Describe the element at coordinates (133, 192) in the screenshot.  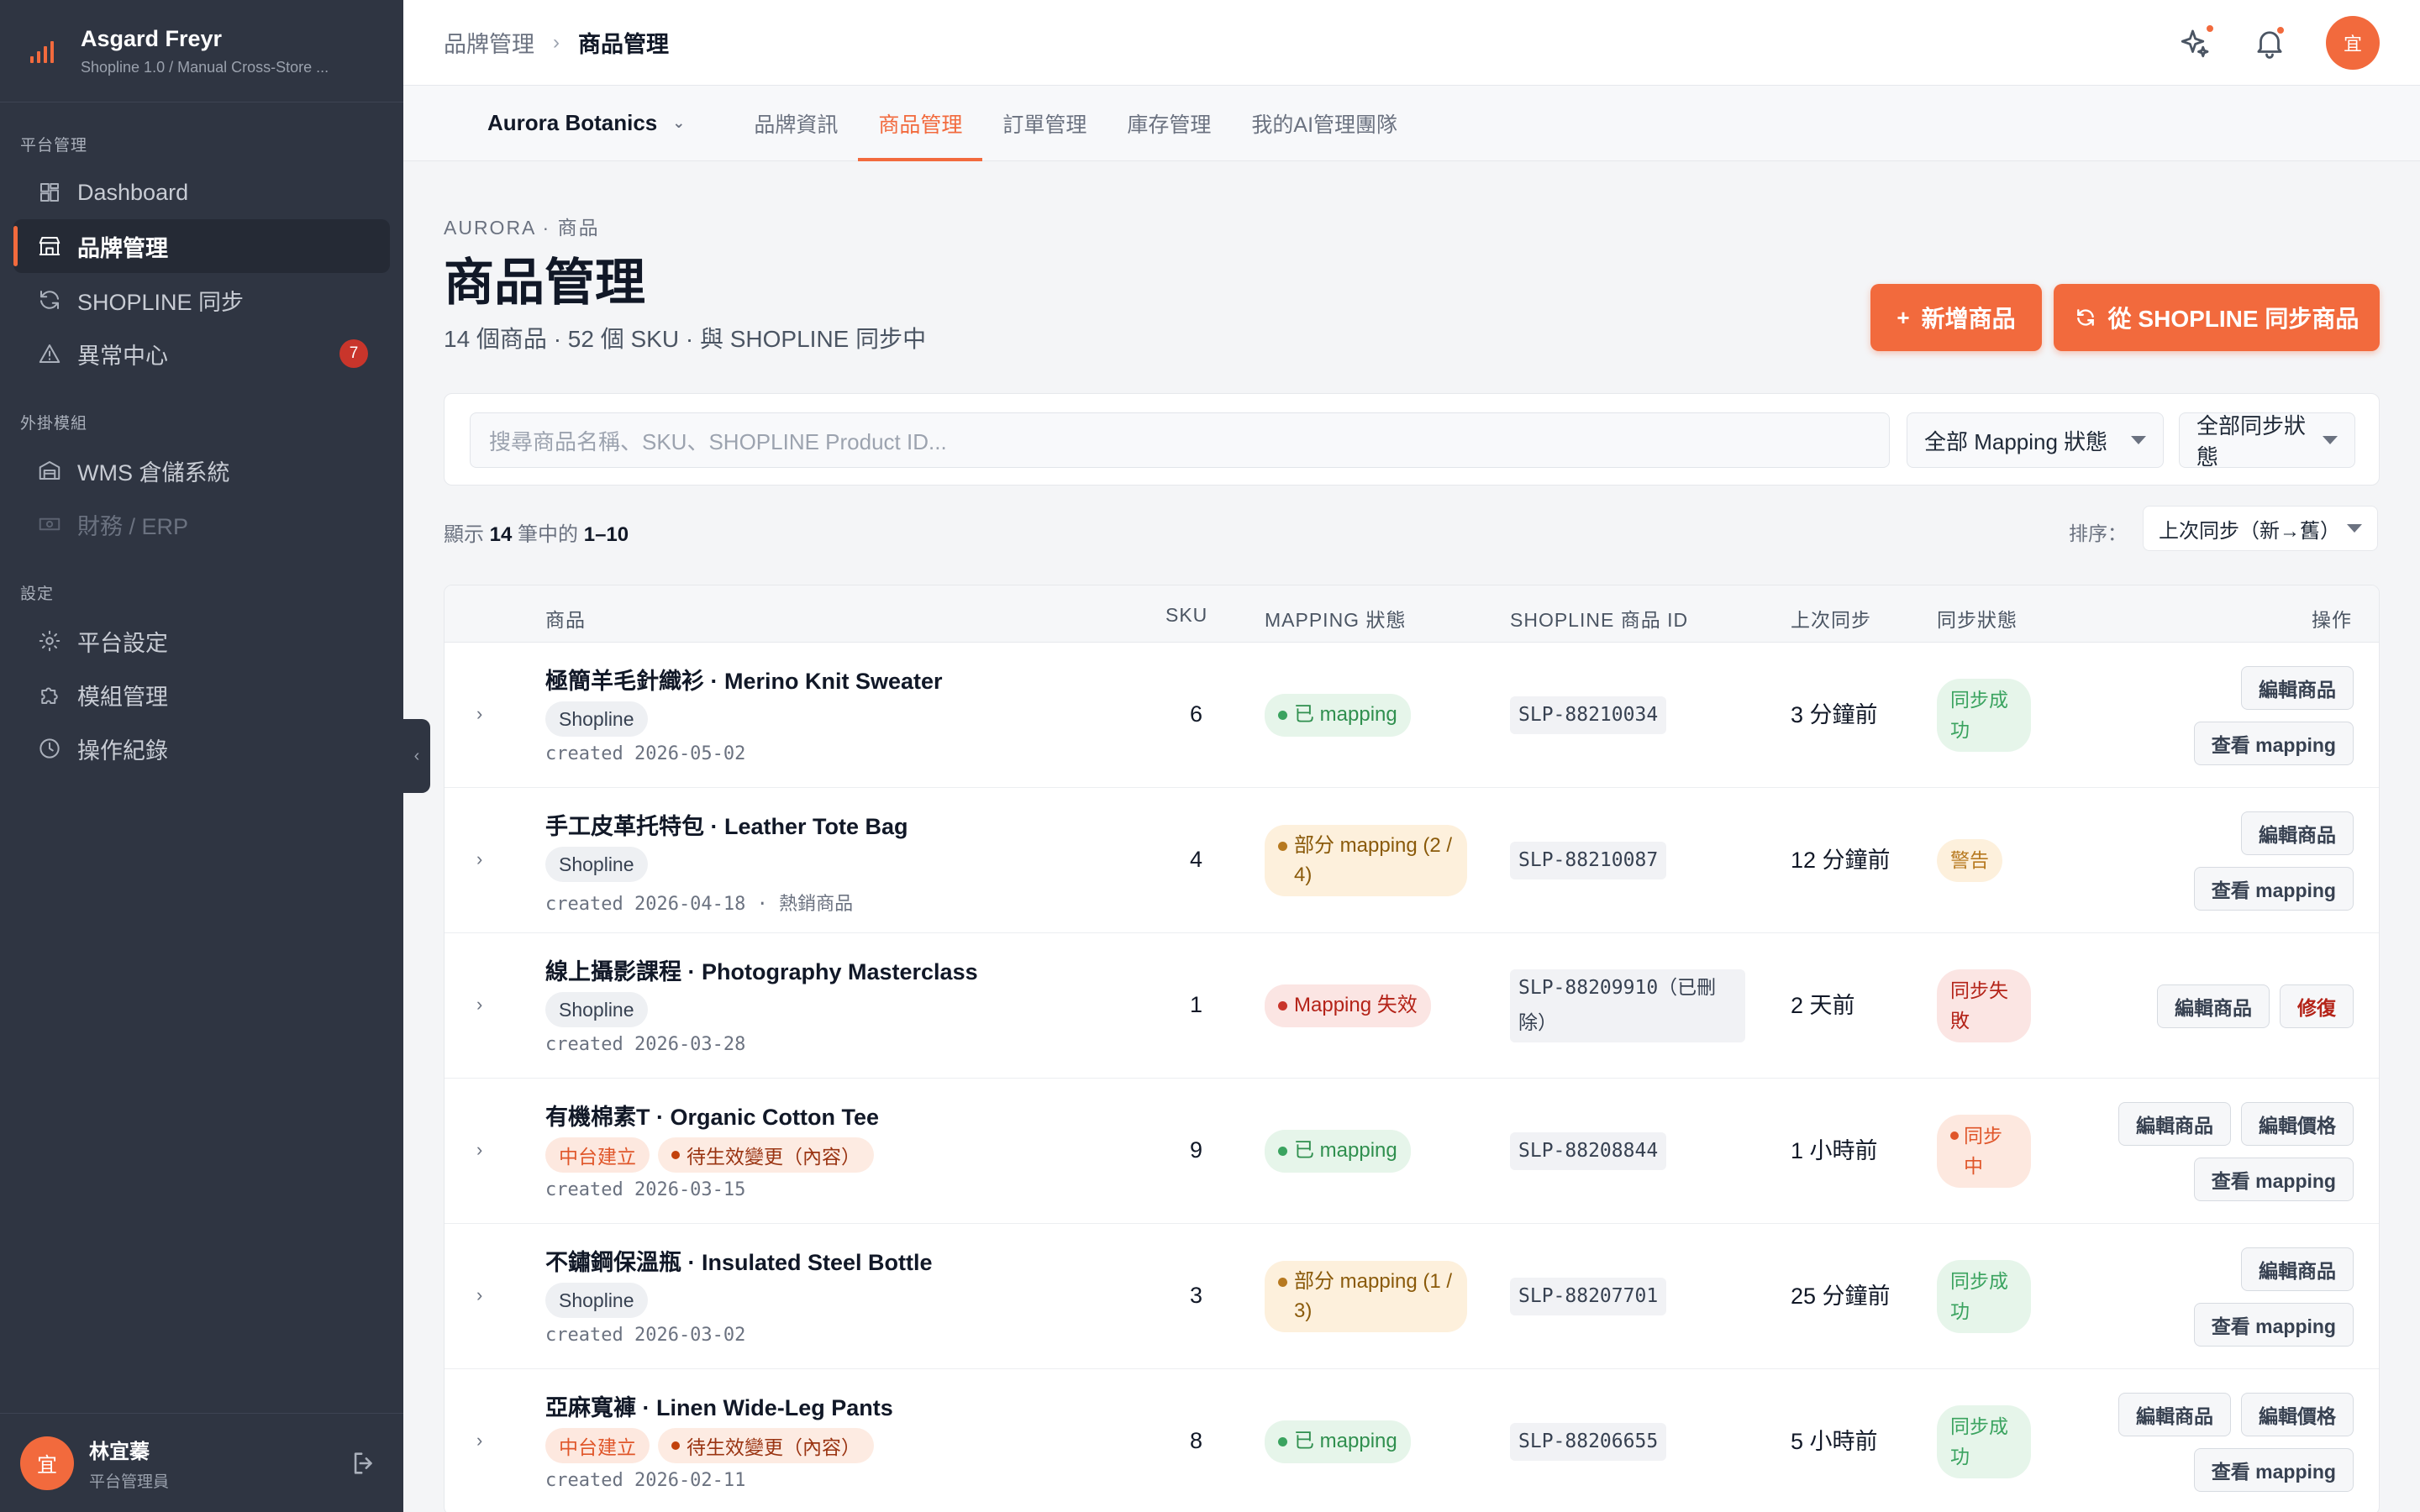
I see `sidebar-item-label: Dashboard` at that location.